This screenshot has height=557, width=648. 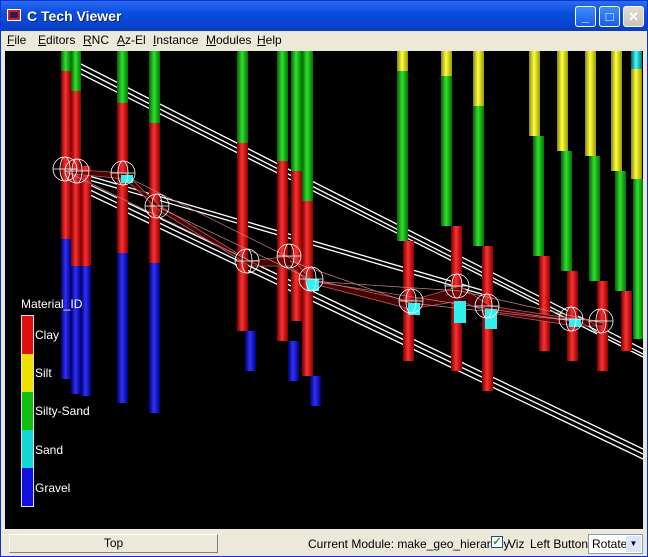 I want to click on legend-swatch-silt, so click(x=27, y=373).